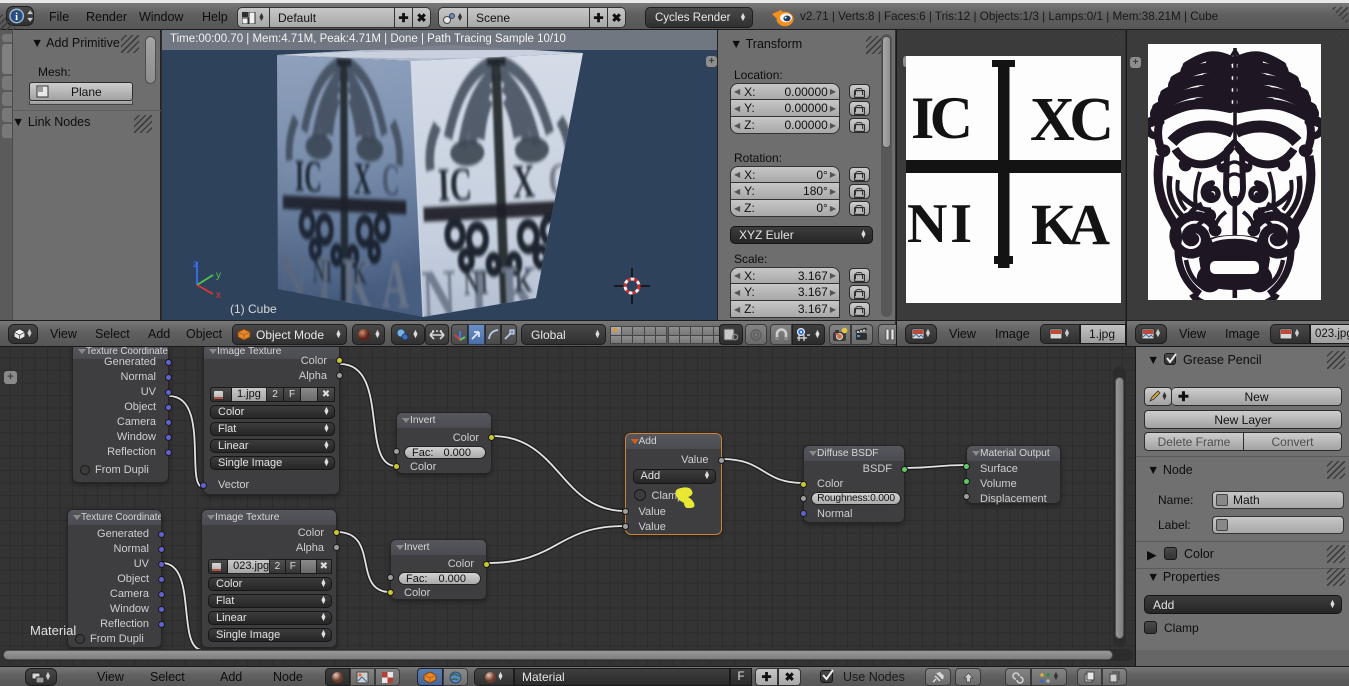 Image resolution: width=1349 pixels, height=686 pixels. Describe the element at coordinates (939, 224) in the screenshot. I see `svg-text: NI` at that location.